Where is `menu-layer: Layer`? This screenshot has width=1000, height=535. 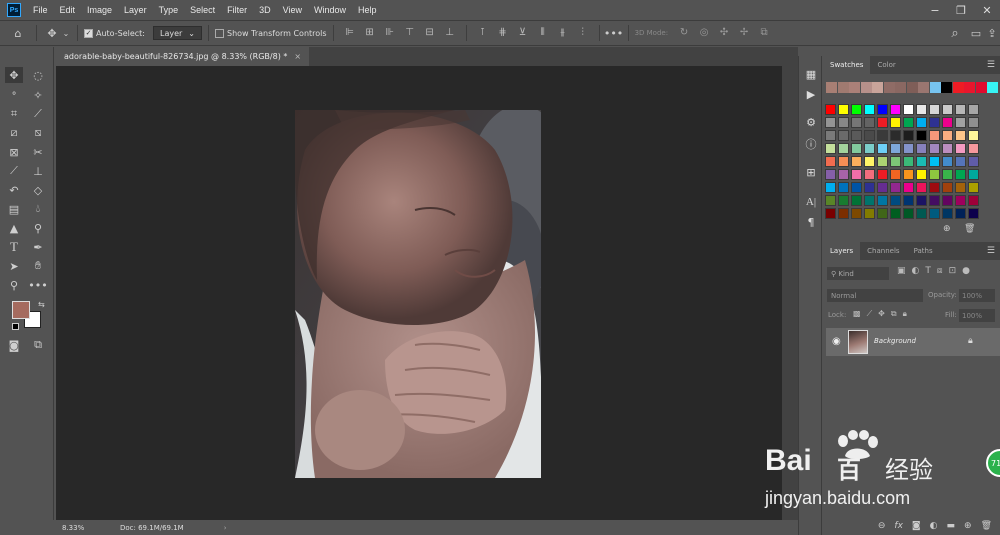
menu-layer: Layer is located at coordinates (135, 10).